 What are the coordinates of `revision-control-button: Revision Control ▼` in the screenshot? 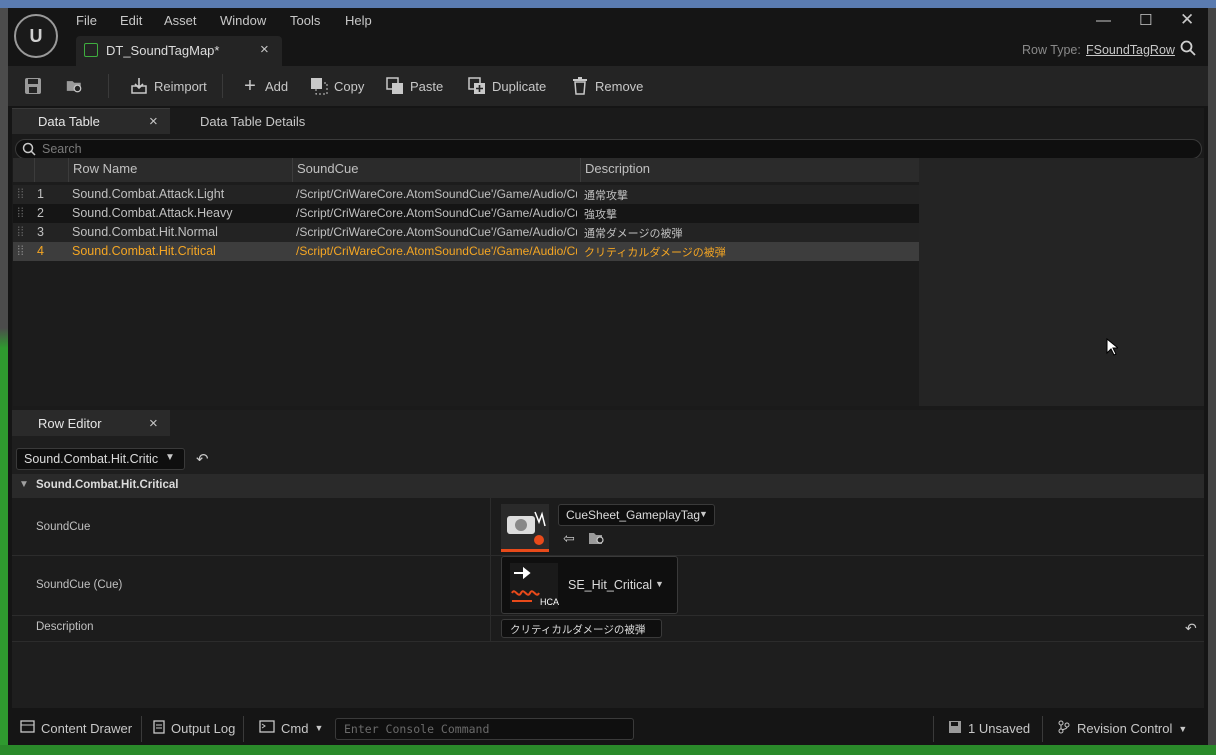 It's located at (1122, 728).